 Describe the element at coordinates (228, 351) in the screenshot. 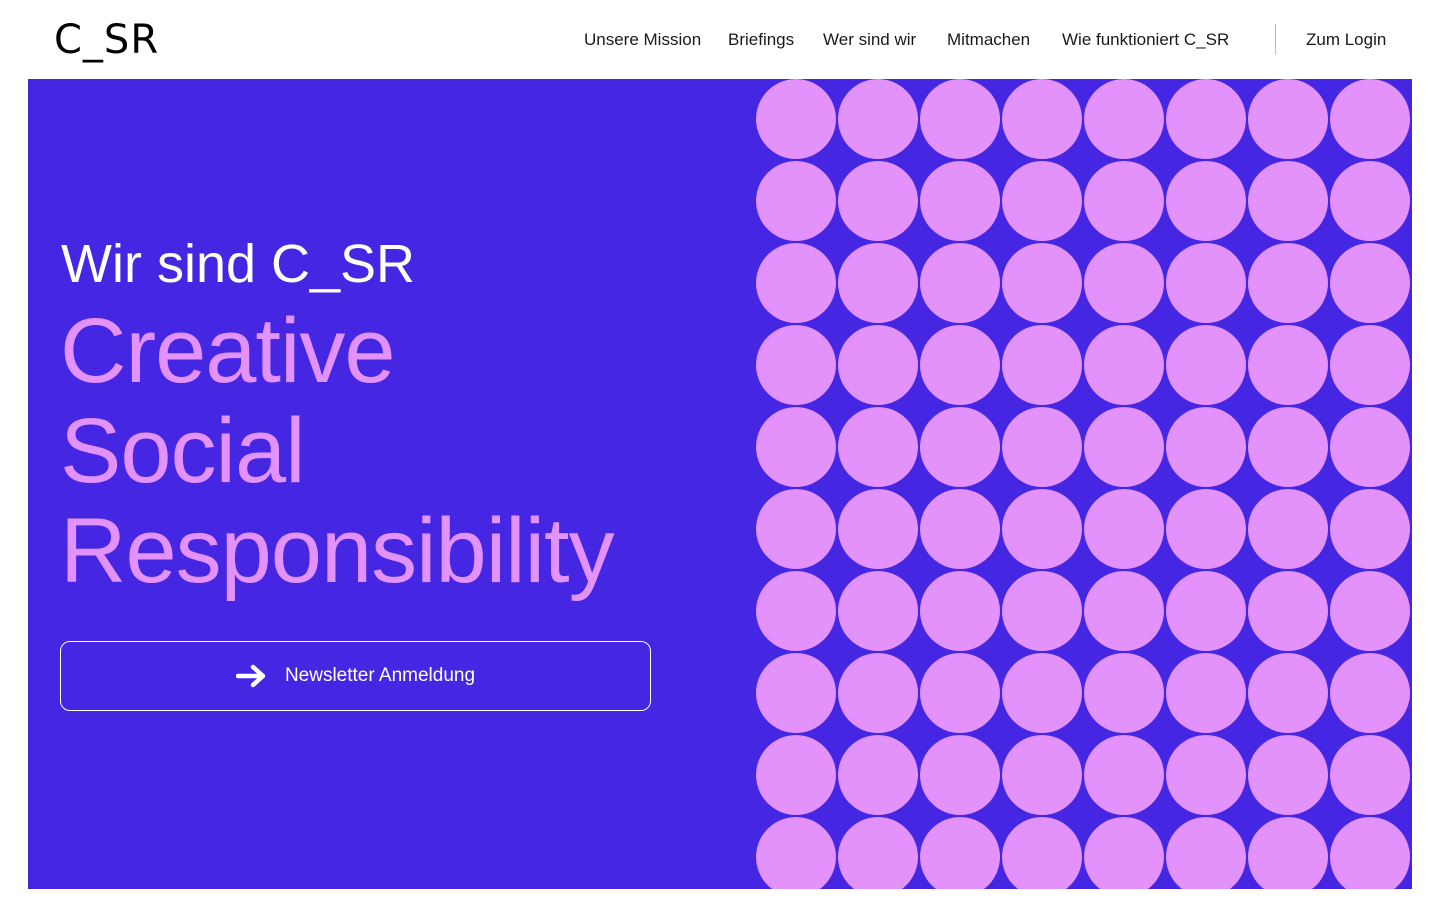

I see `hero-headline-line-1: Creative` at that location.